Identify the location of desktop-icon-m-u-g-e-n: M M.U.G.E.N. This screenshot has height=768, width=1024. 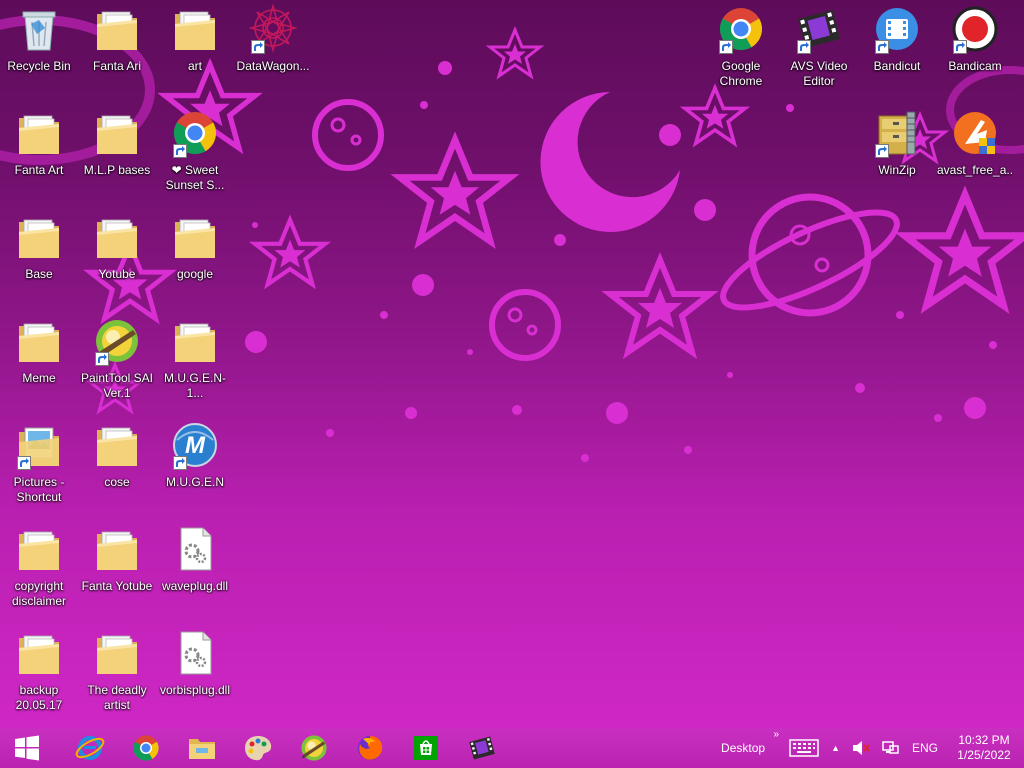
(195, 464).